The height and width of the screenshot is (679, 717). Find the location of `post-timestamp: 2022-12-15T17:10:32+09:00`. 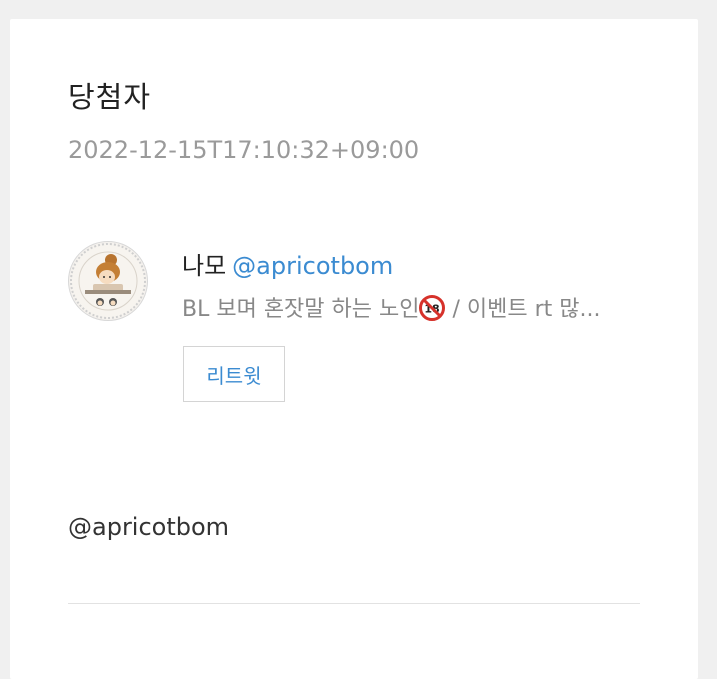

post-timestamp: 2022-12-15T17:10:32+09:00 is located at coordinates (244, 150).